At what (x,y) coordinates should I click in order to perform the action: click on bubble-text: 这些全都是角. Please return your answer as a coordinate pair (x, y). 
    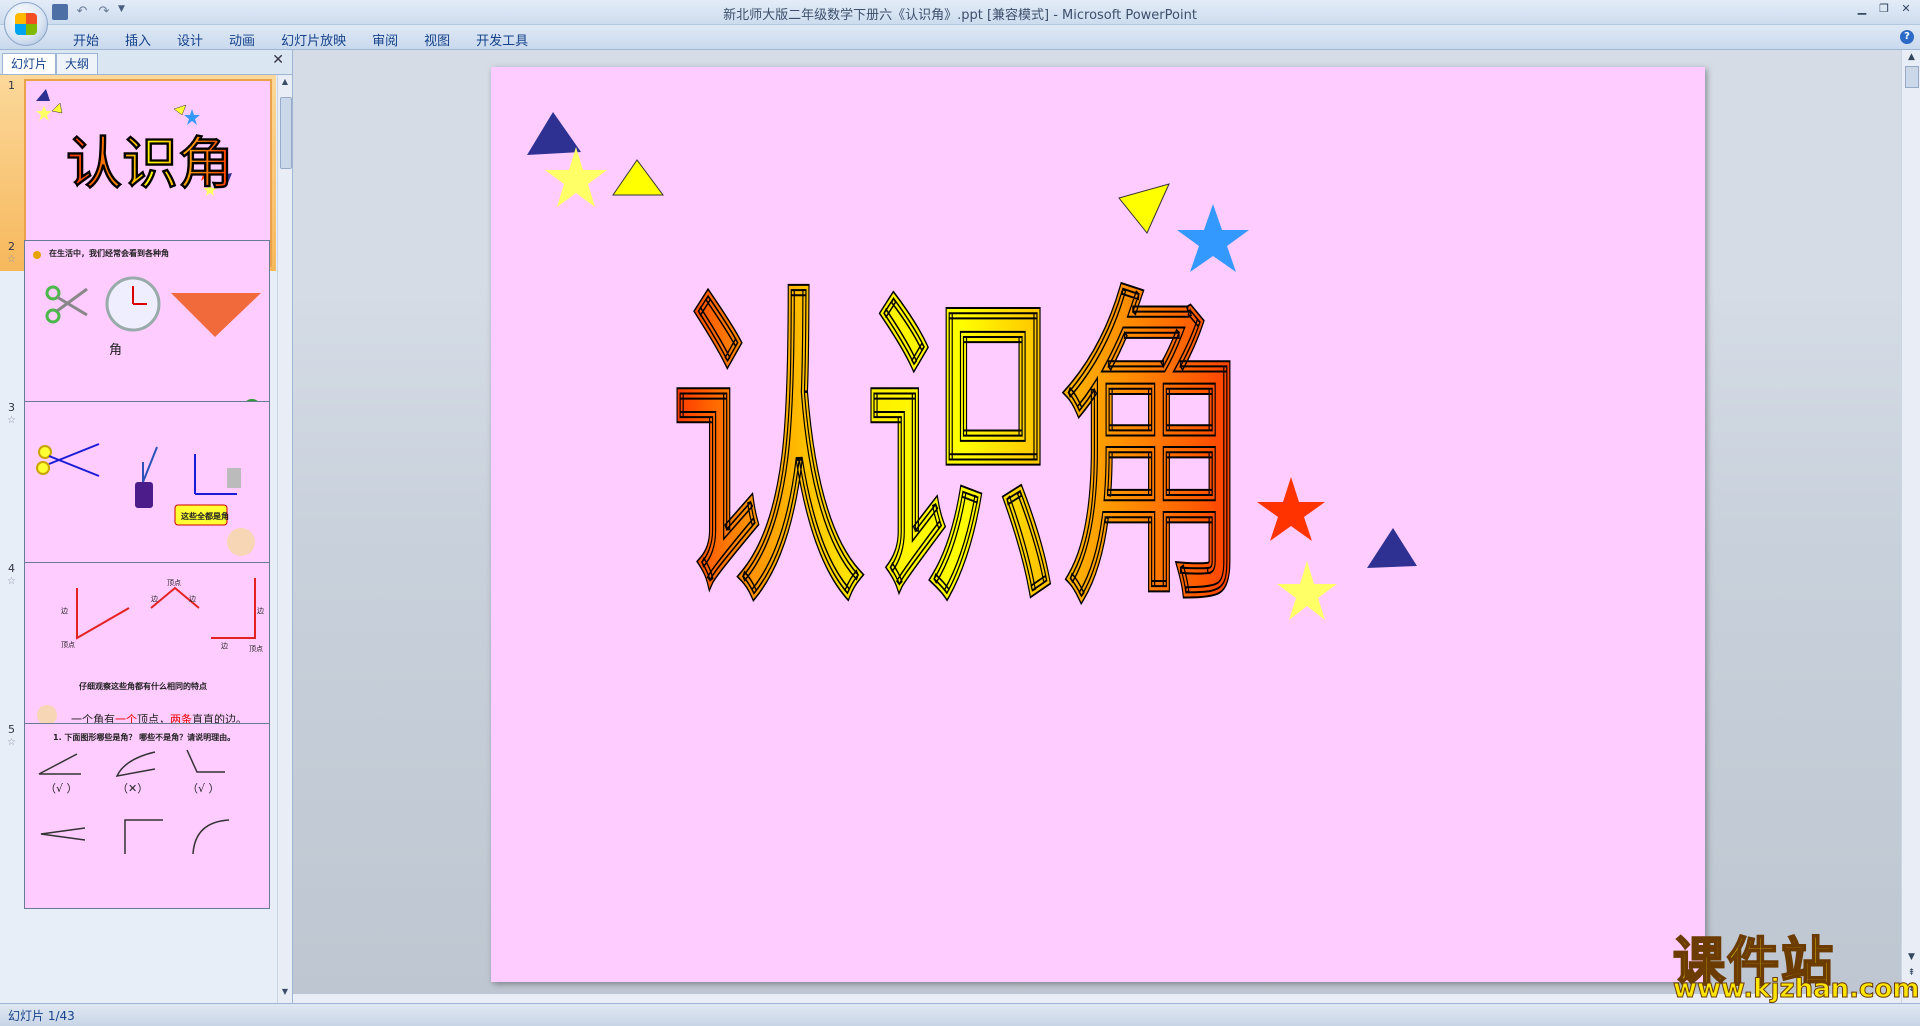
    Looking at the image, I should click on (205, 516).